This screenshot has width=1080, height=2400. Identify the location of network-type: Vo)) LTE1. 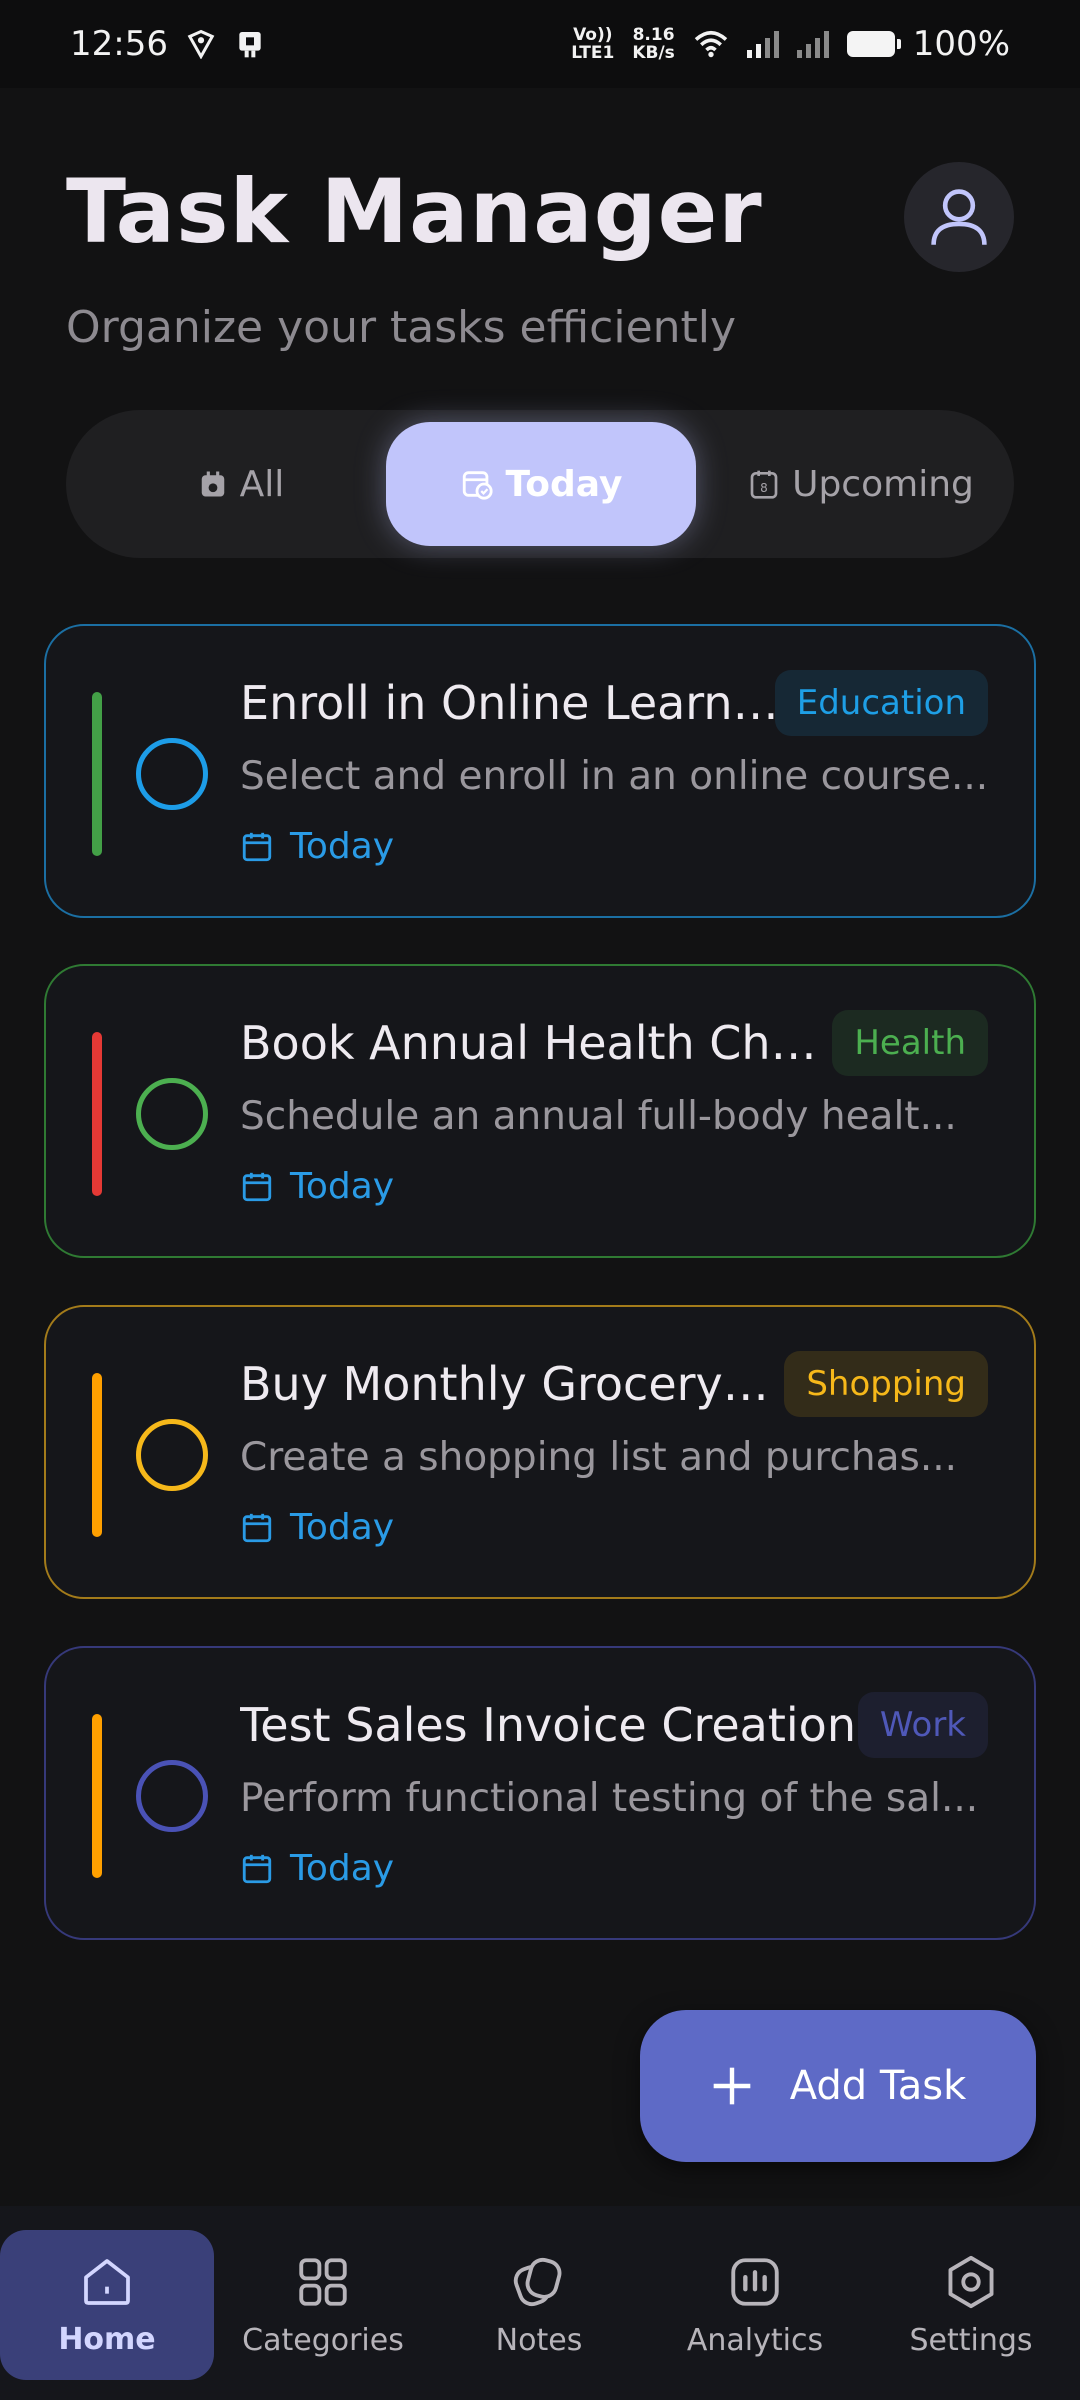
(593, 44).